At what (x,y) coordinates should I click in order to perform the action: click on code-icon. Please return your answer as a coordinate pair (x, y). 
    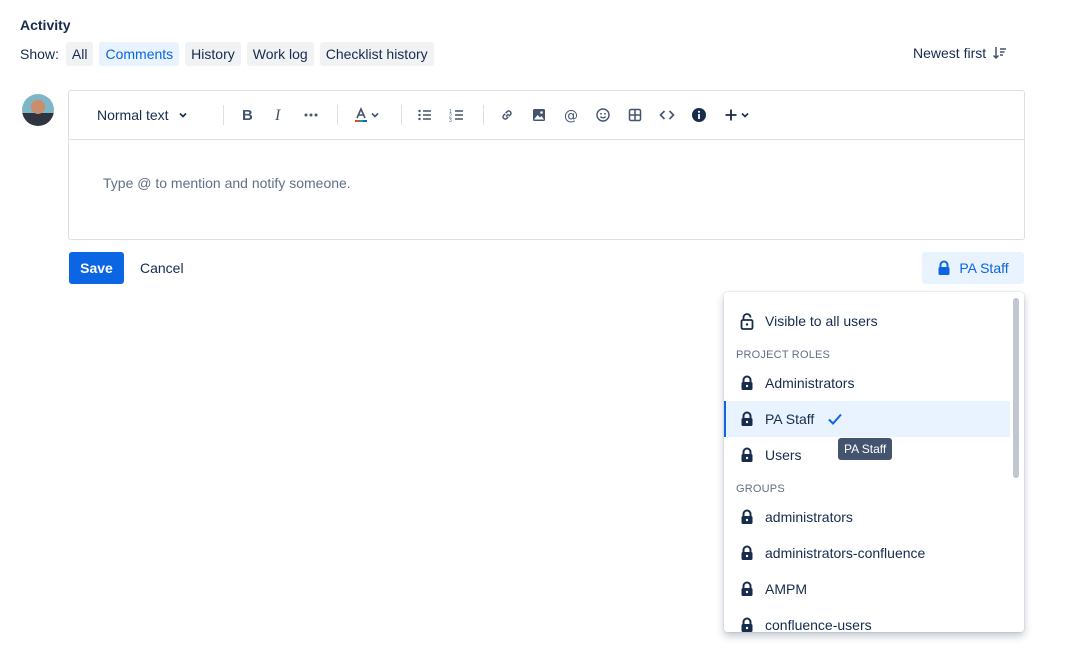
    Looking at the image, I should click on (667, 115).